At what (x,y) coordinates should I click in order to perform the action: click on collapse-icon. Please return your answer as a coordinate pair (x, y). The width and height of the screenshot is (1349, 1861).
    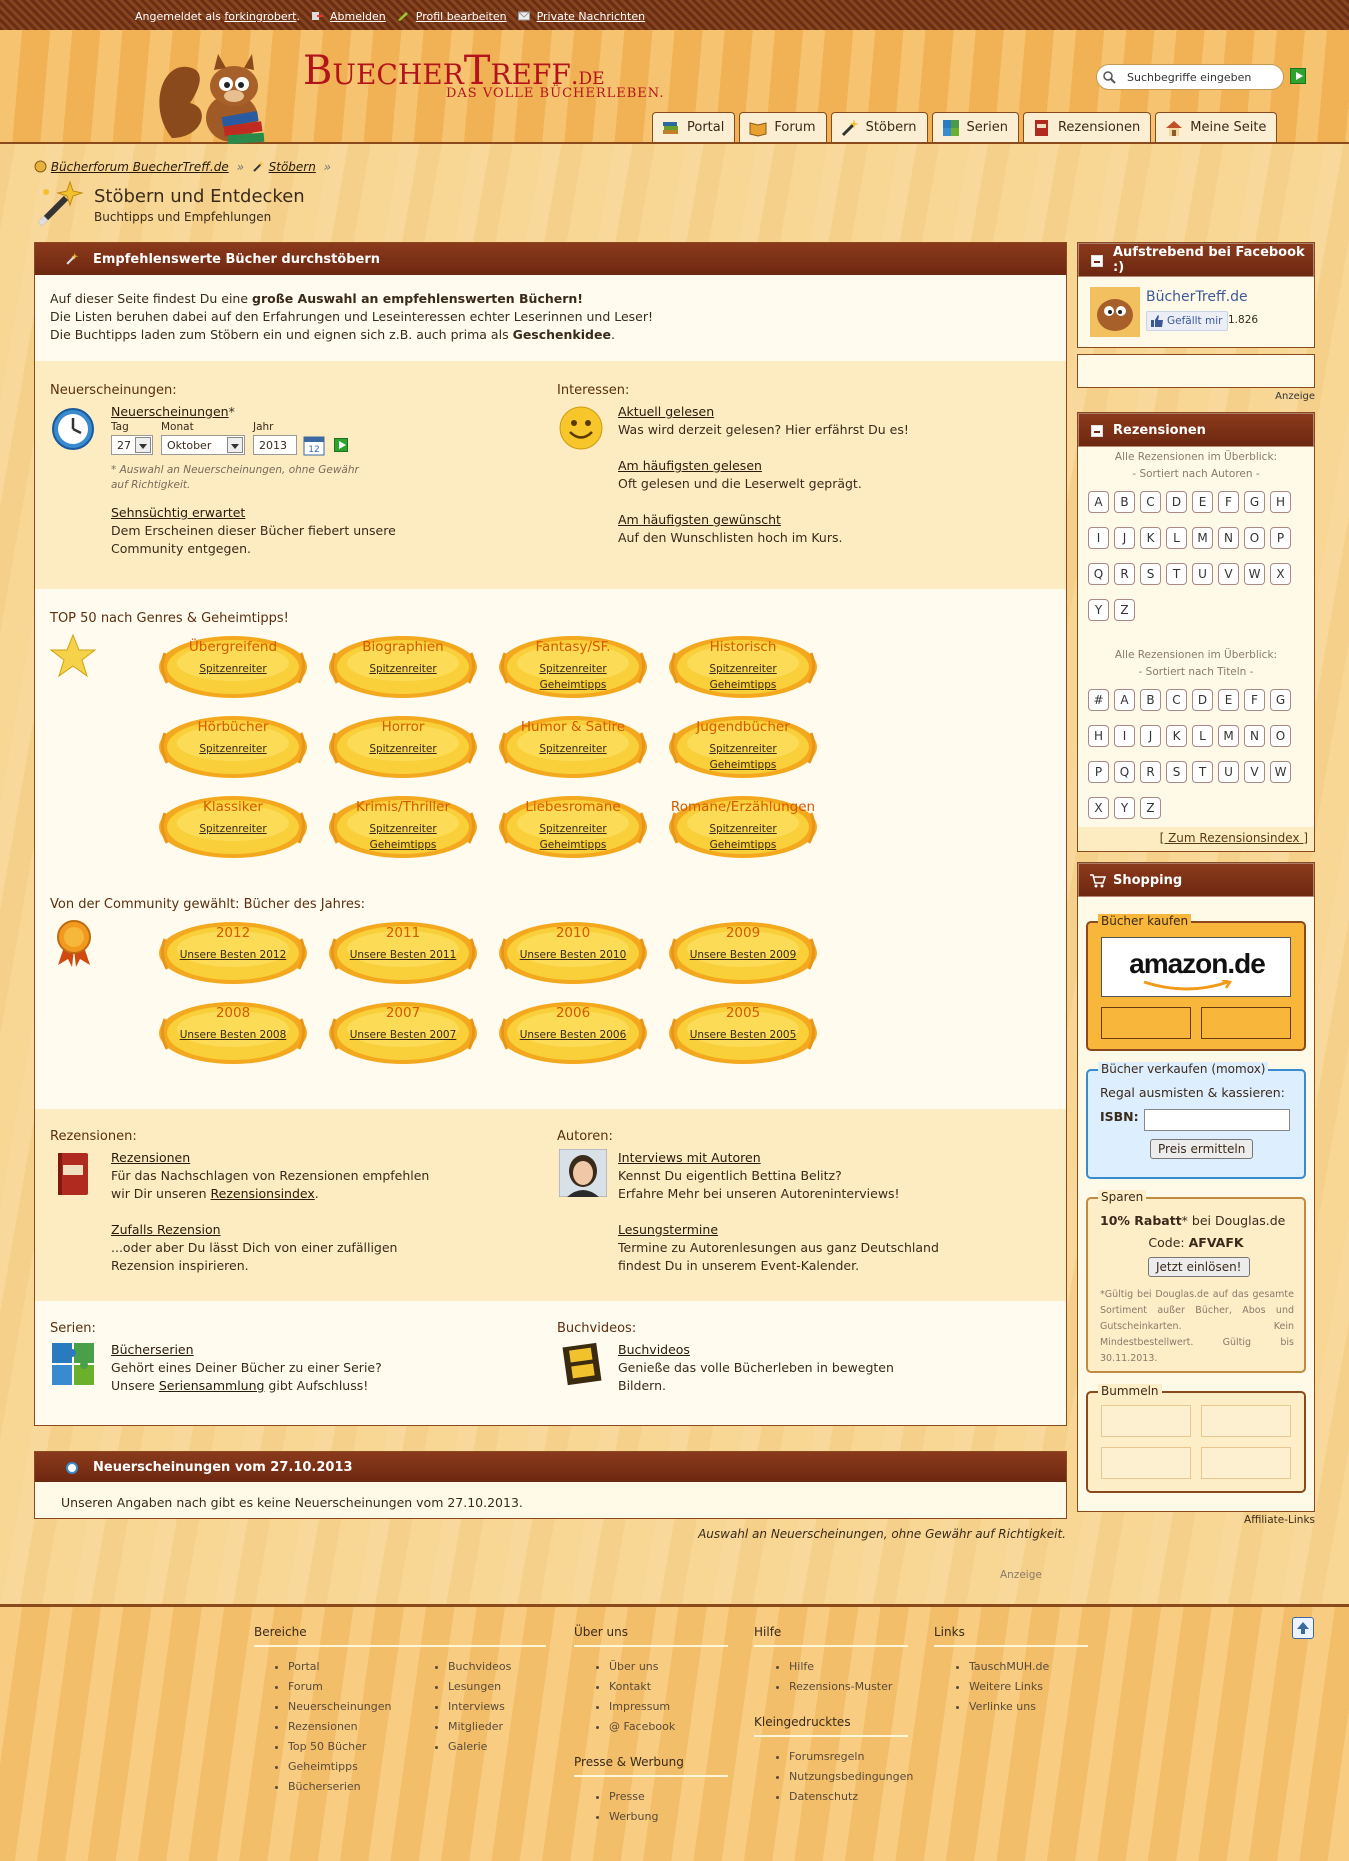
    Looking at the image, I should click on (1097, 431).